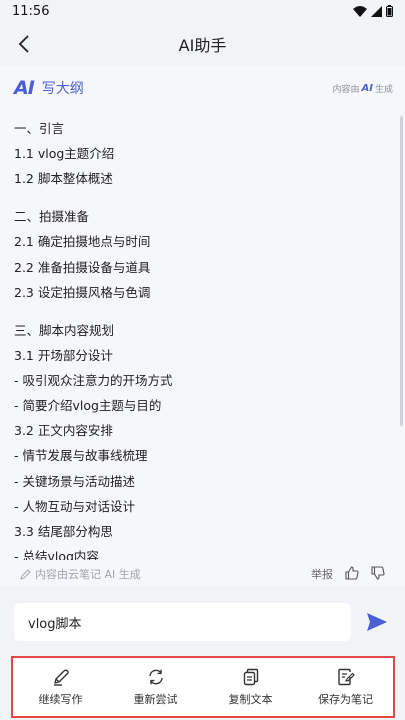 The width and height of the screenshot is (405, 720). What do you see at coordinates (82, 267) in the screenshot?
I see `outline-line: 2.2 准备拍摄设备与道具` at bounding box center [82, 267].